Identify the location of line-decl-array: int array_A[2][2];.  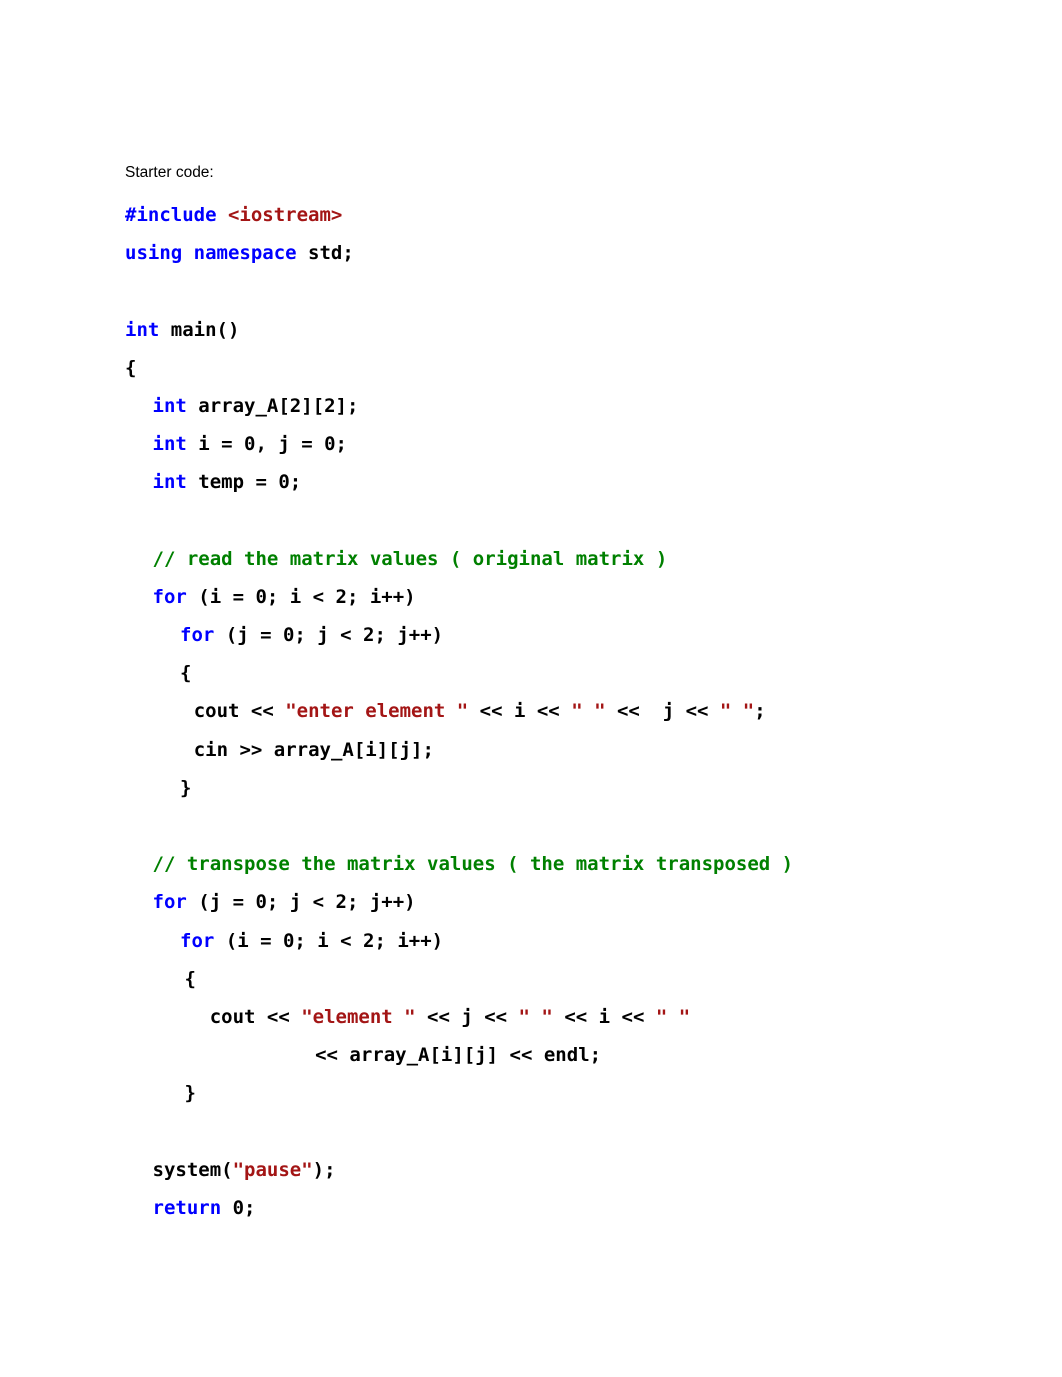
(459, 406).